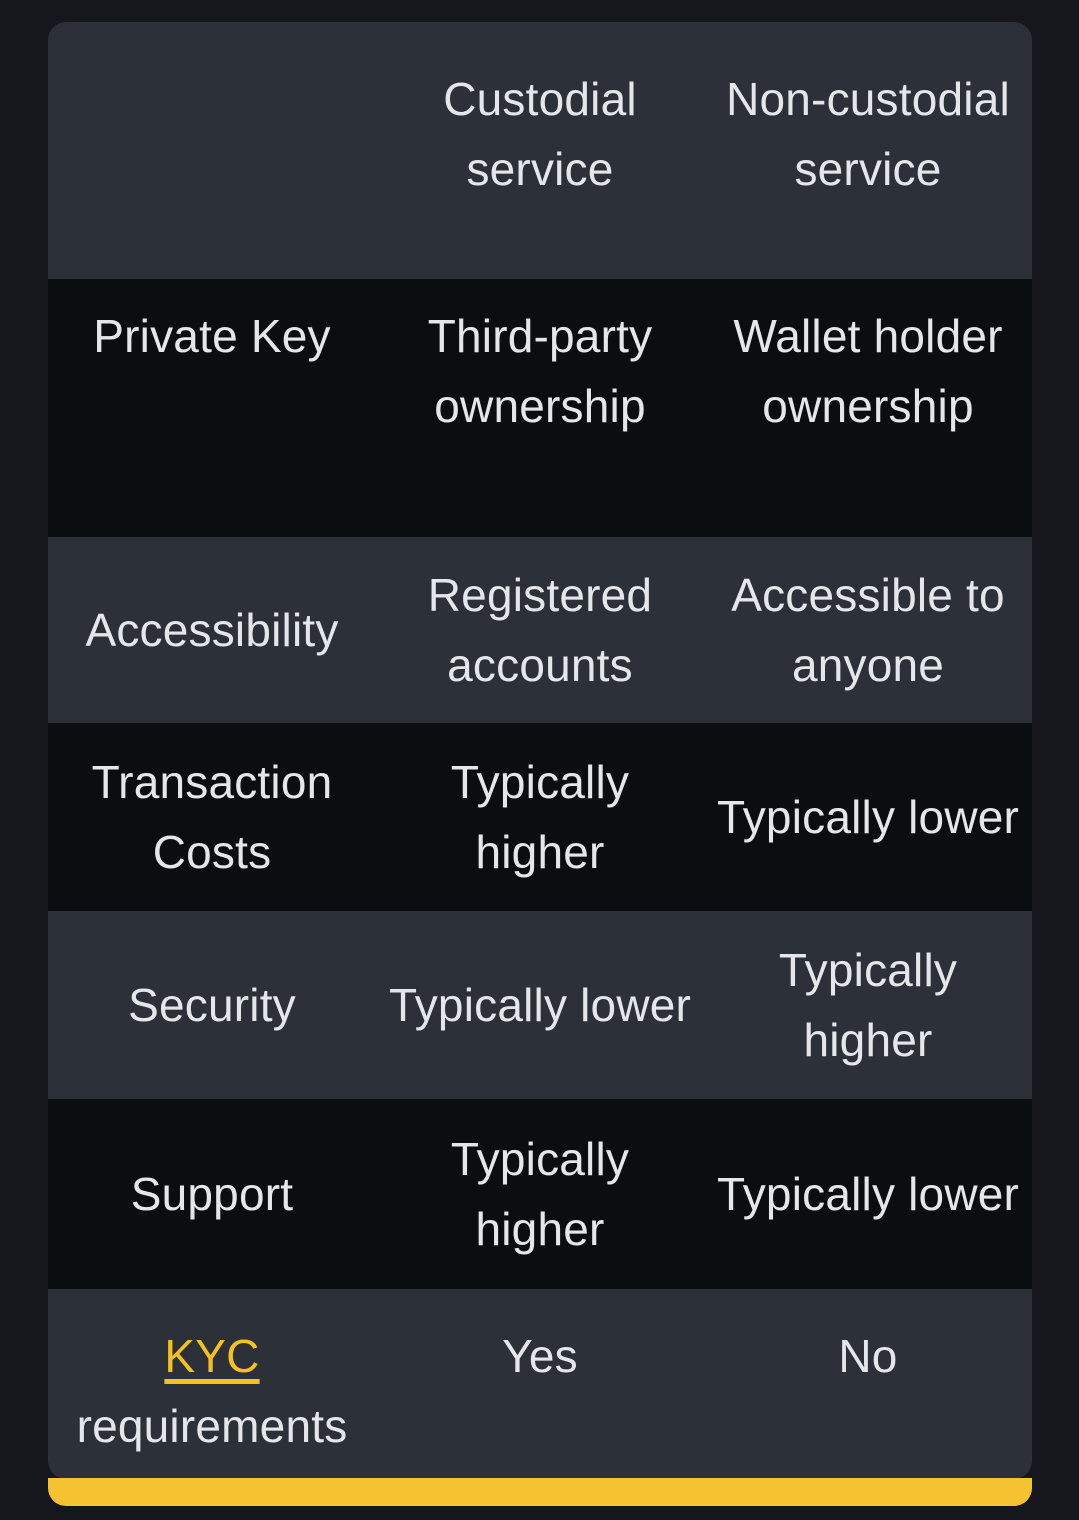  I want to click on kyc-link: KYC, so click(211, 1356).